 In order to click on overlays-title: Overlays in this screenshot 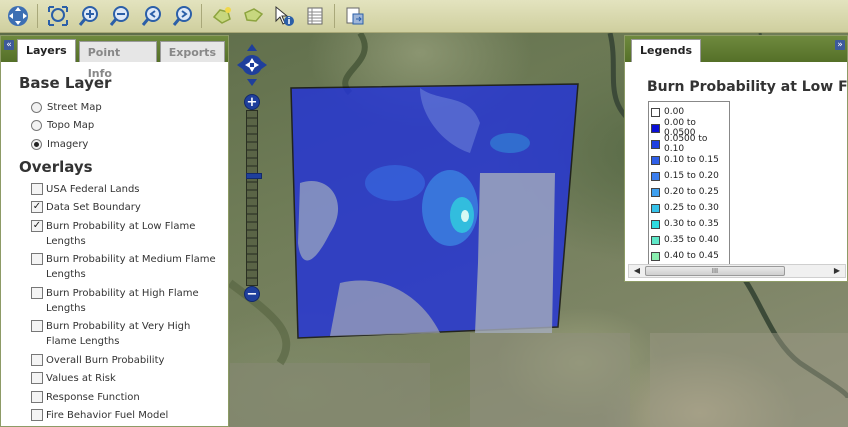, I will do `click(56, 166)`.